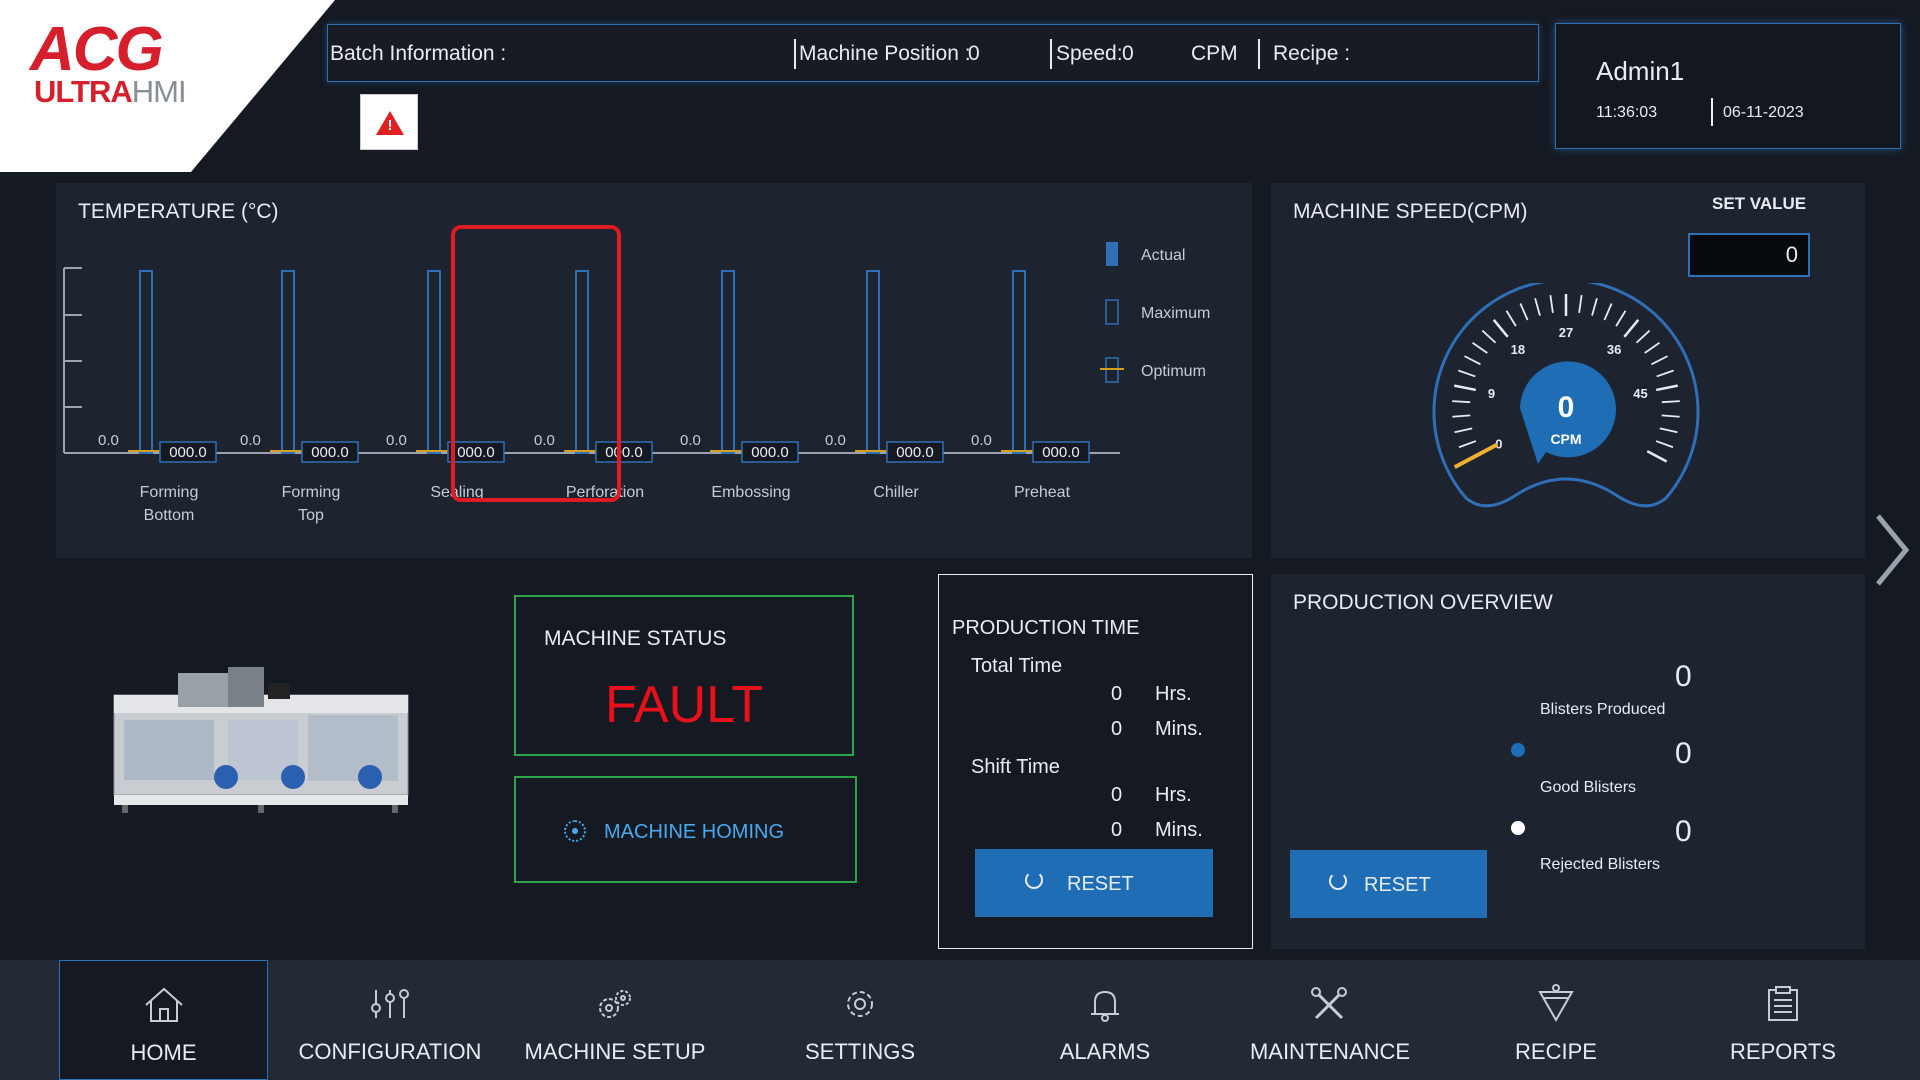 This screenshot has height=1080, width=1920. Describe the element at coordinates (1094, 883) in the screenshot. I see `production-time-reset-button: RESET` at that location.